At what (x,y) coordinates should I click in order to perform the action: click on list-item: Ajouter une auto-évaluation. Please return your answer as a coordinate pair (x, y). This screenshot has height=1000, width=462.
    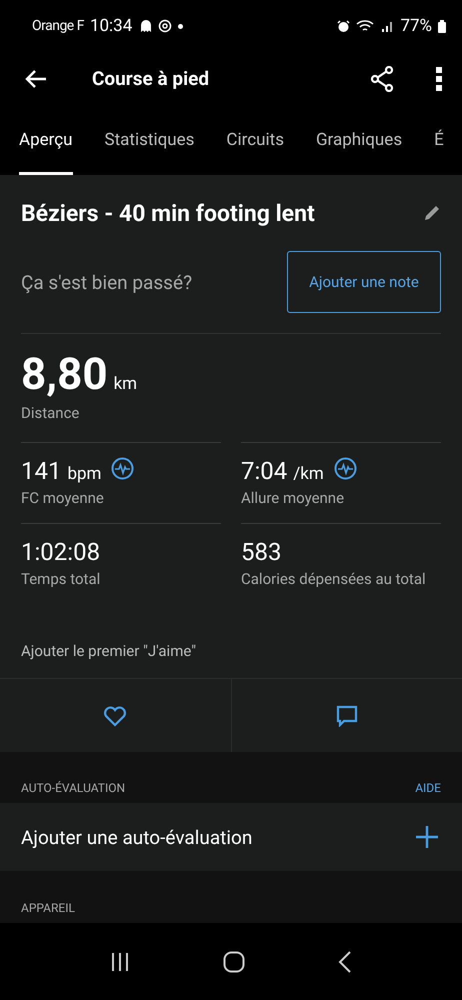
    Looking at the image, I should click on (231, 837).